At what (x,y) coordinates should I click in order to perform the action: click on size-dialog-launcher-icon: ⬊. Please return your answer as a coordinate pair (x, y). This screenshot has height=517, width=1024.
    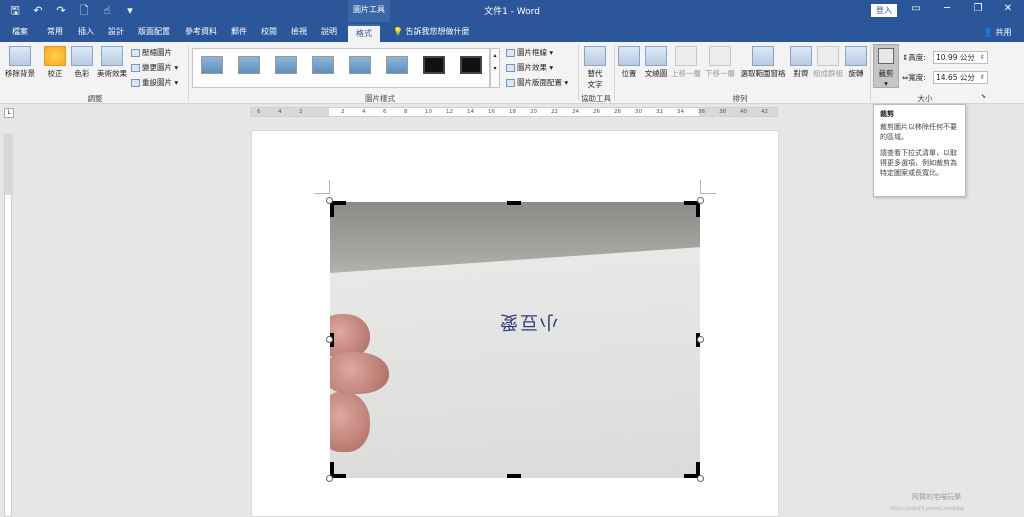
    Looking at the image, I should click on (983, 96).